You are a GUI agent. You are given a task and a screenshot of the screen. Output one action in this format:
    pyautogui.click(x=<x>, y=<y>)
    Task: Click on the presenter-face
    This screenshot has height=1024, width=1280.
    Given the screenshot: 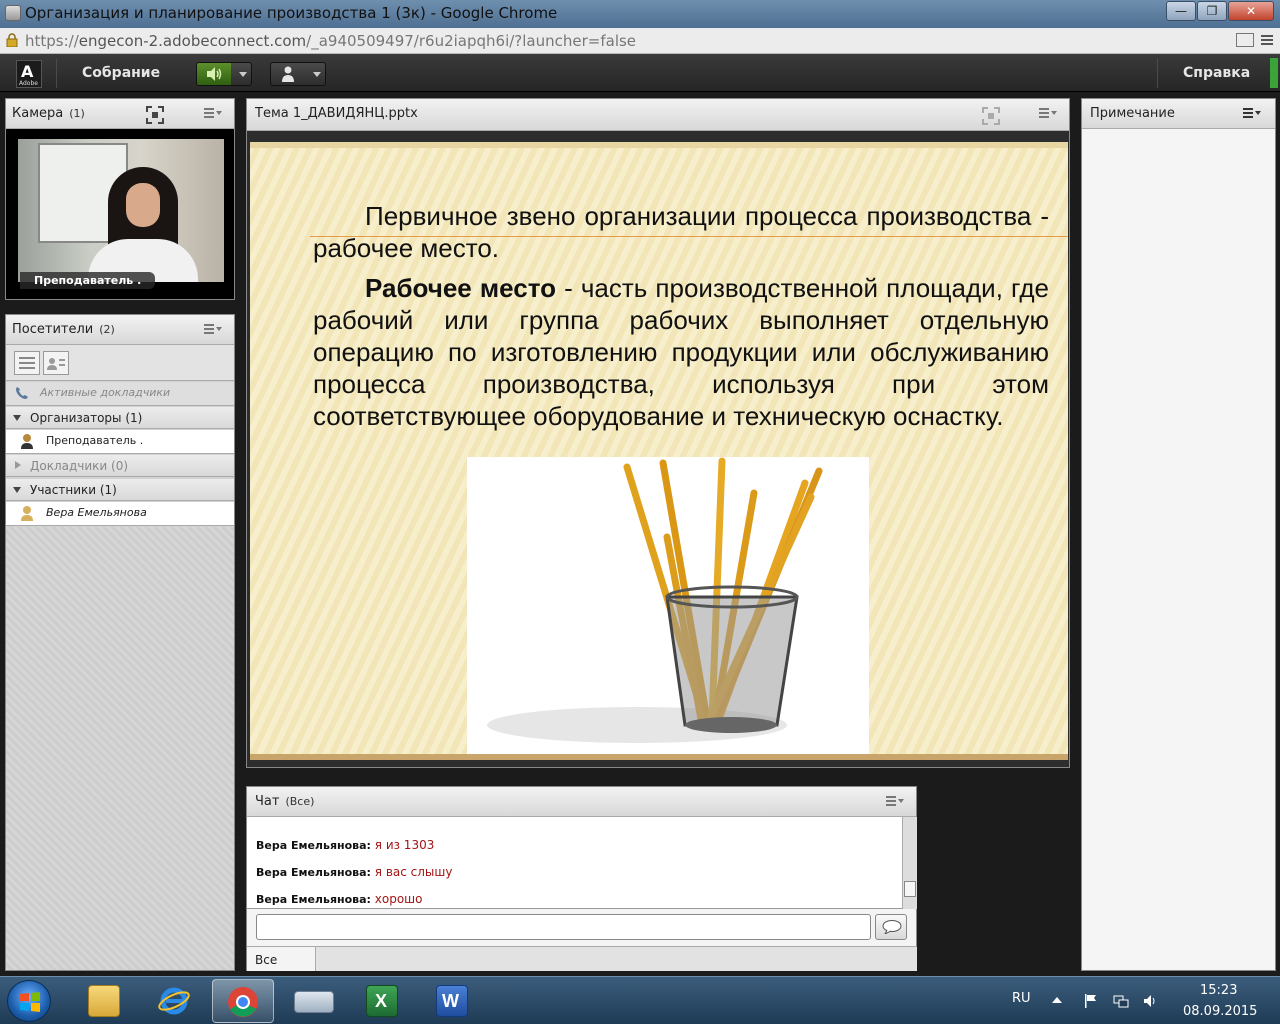 What is the action you would take?
    pyautogui.click(x=143, y=205)
    